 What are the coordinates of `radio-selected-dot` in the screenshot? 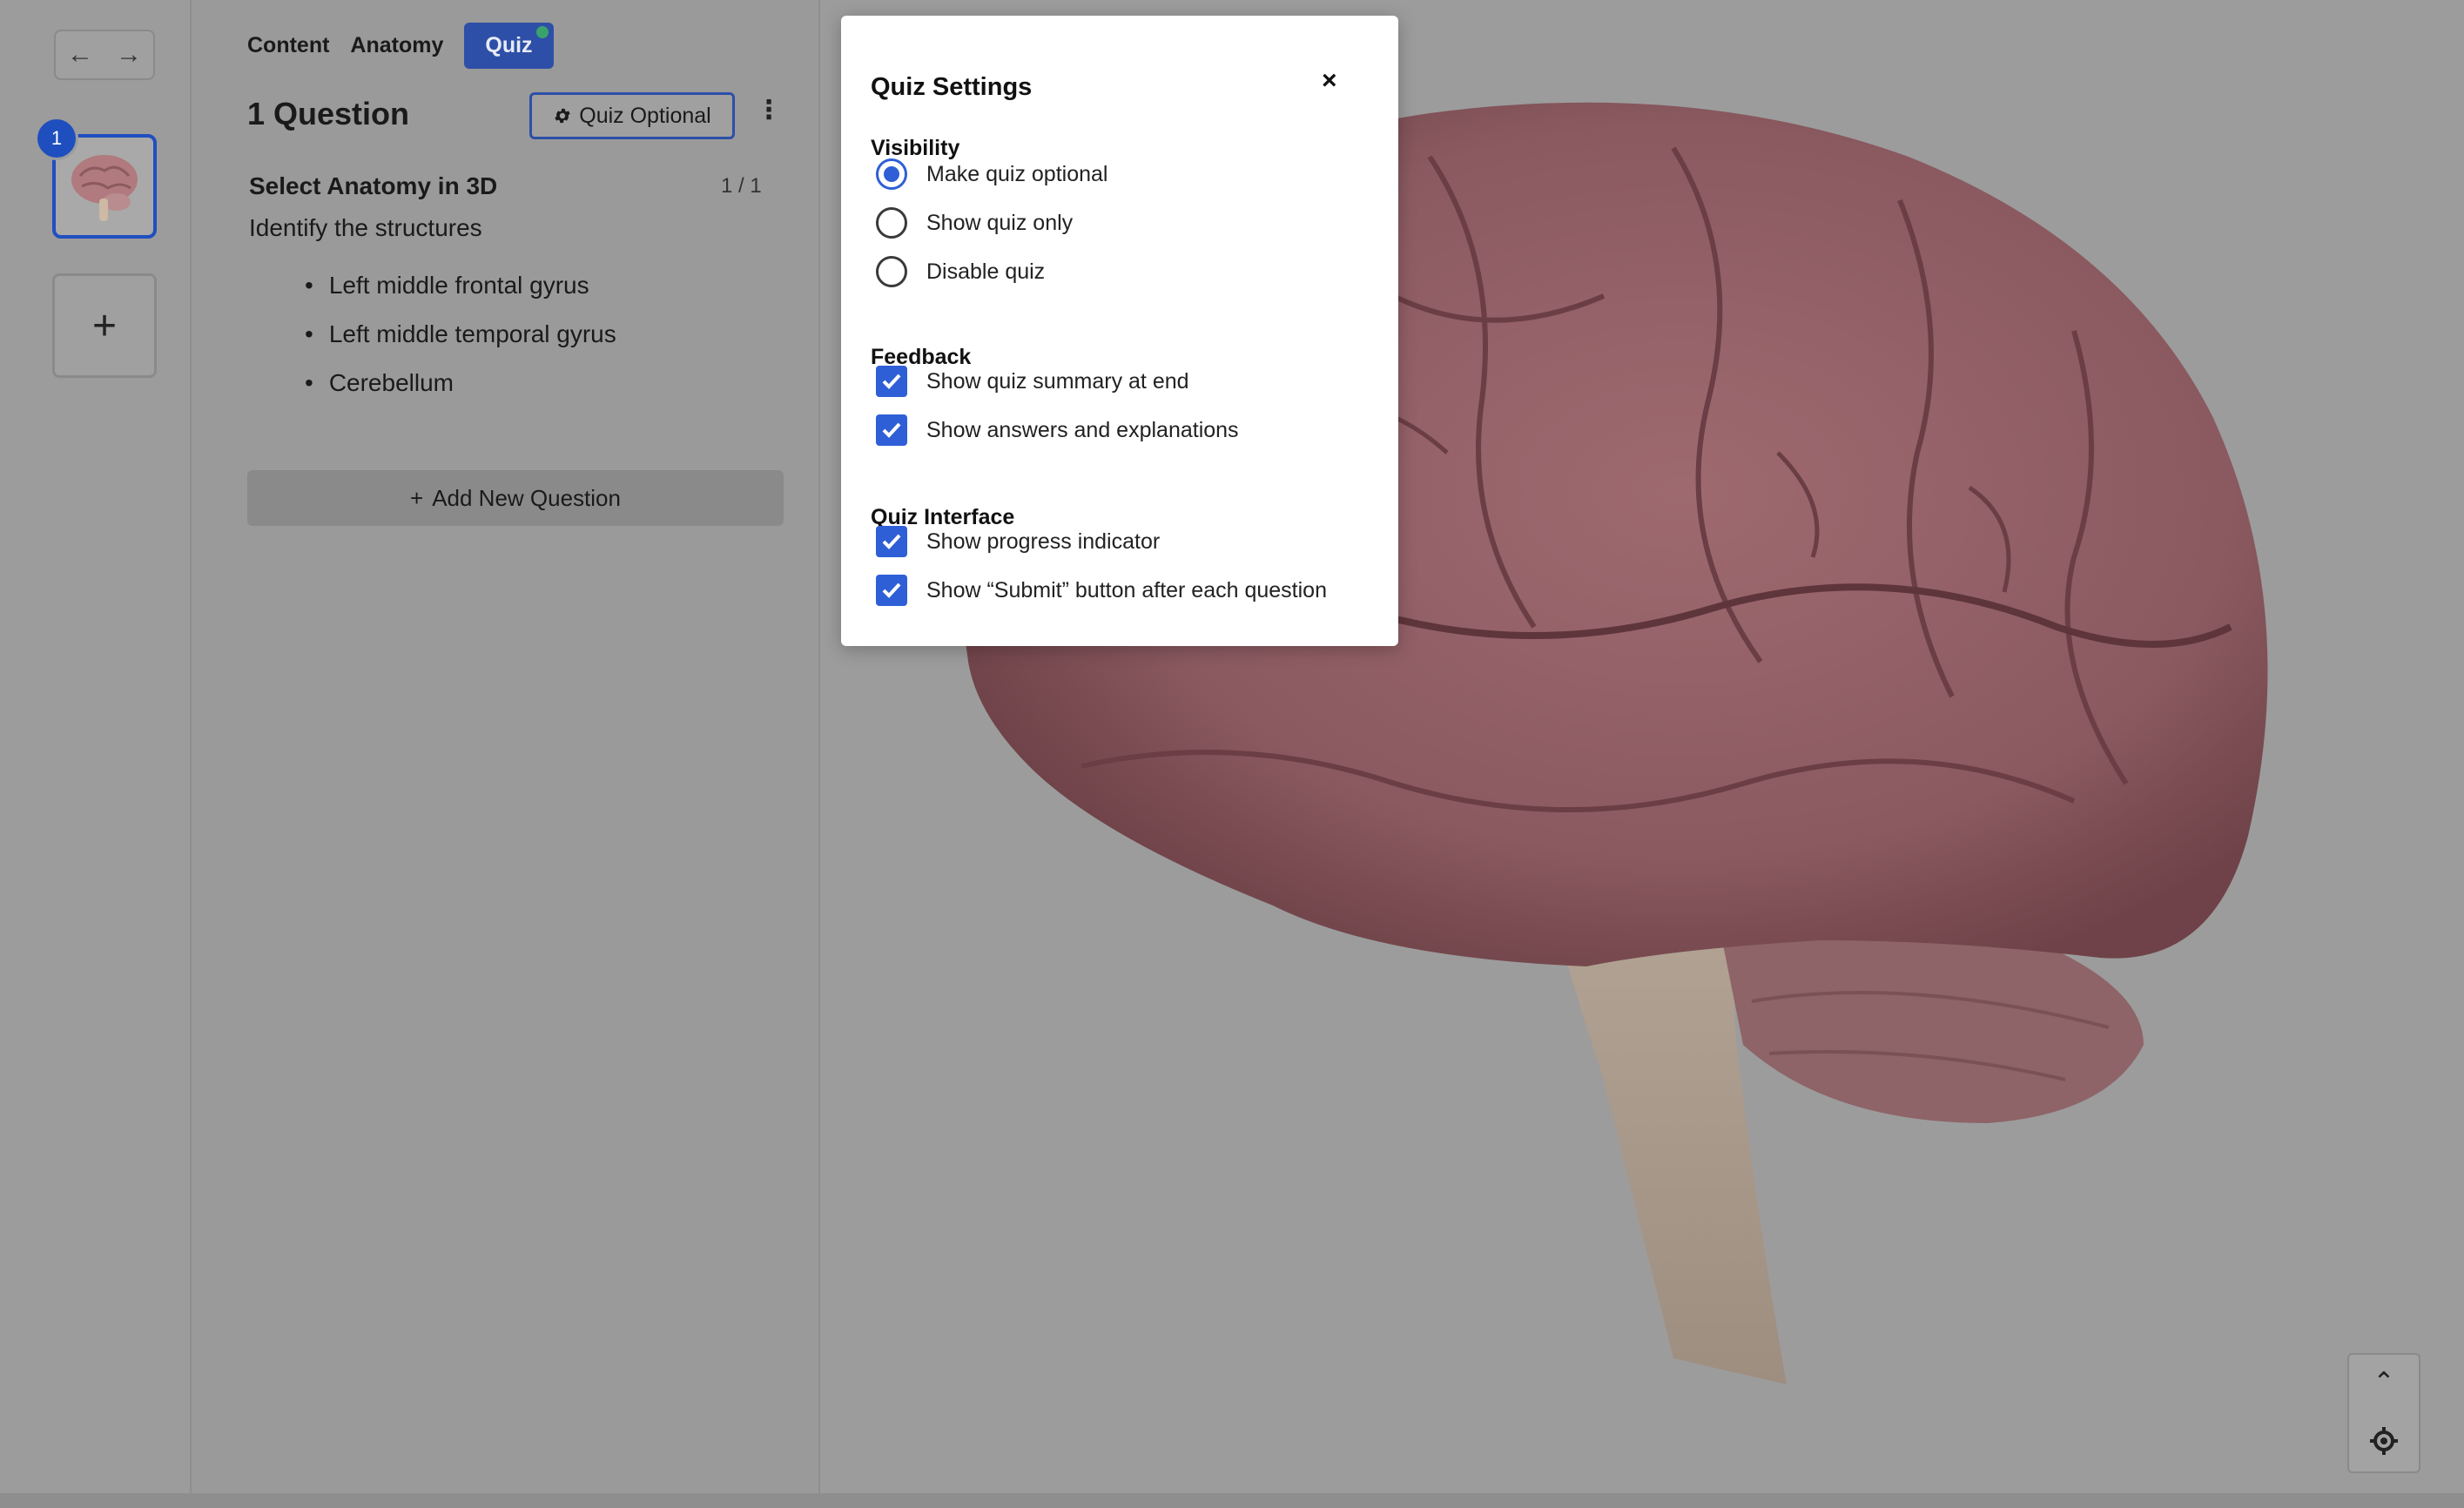 It's located at (892, 174).